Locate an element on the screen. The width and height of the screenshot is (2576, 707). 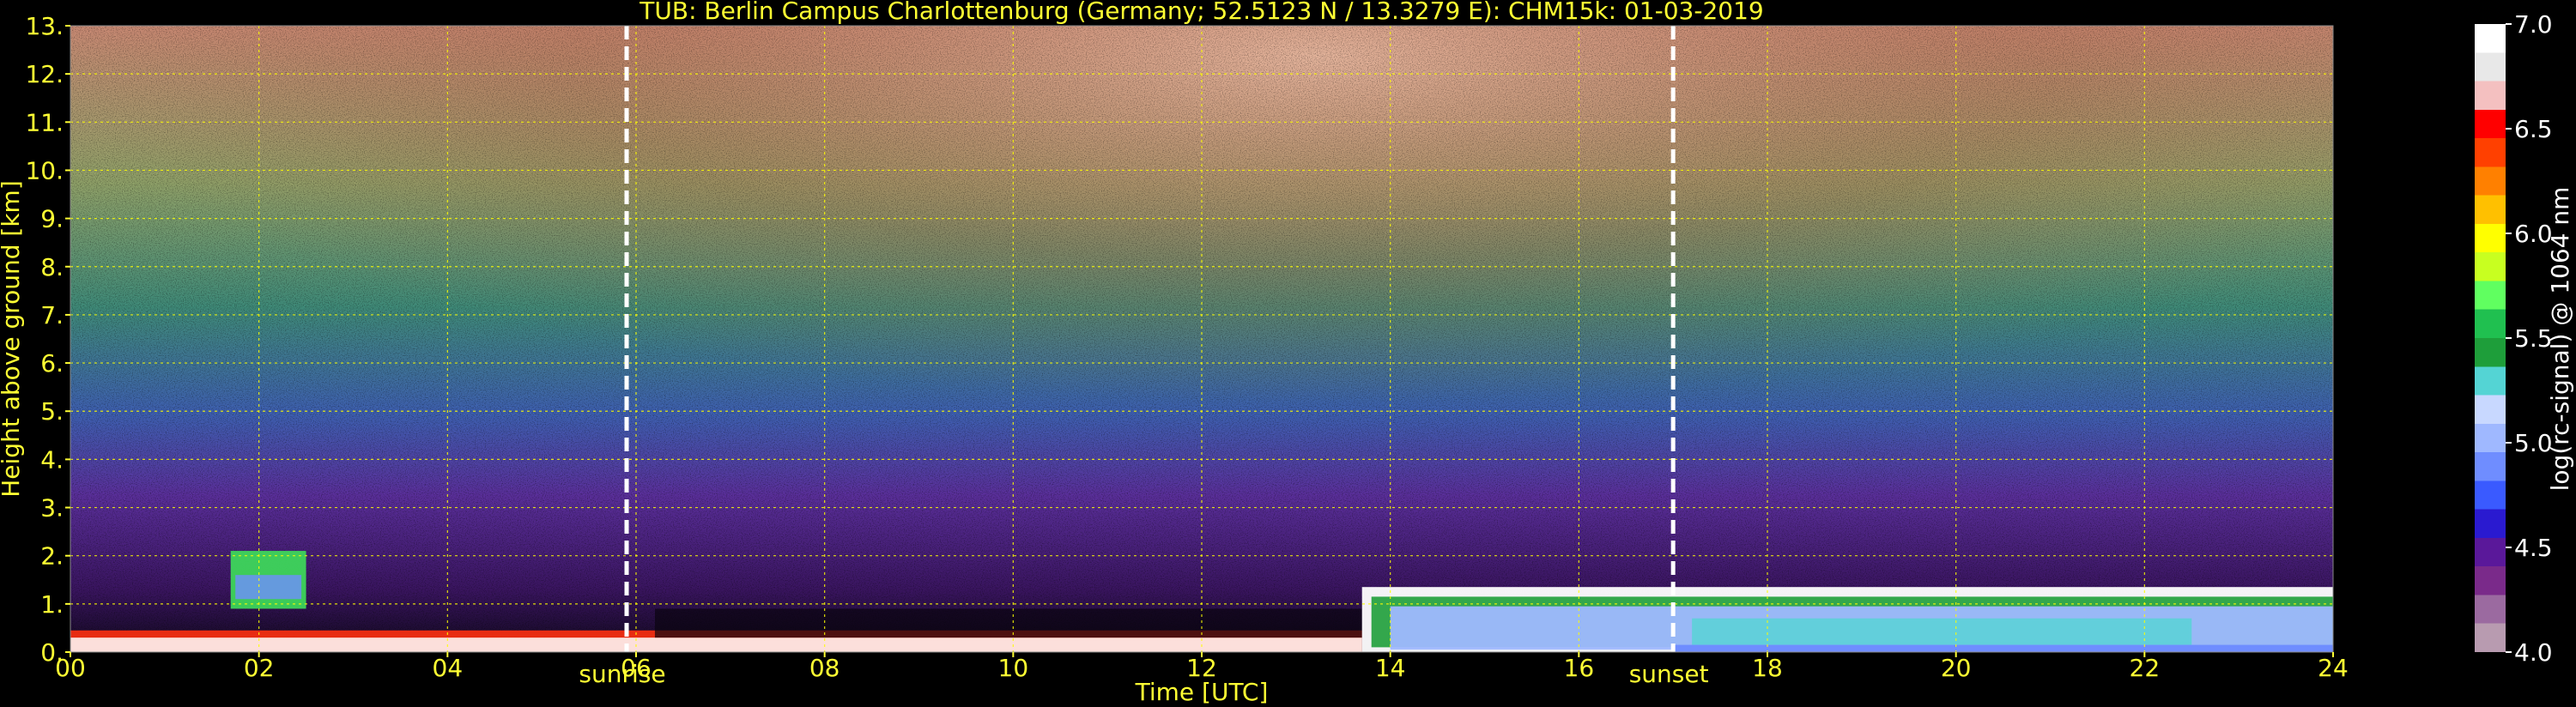
x-tick-label: 20 is located at coordinates (1956, 668).